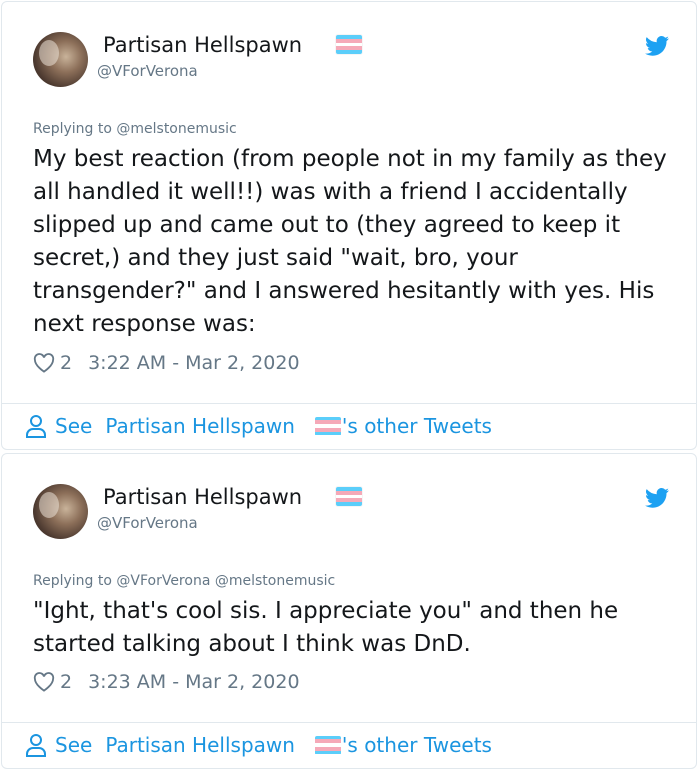 The height and width of the screenshot is (771, 700). What do you see at coordinates (193, 363) in the screenshot?
I see `timestamp: 3:22 AM - Mar 2, 2020` at bounding box center [193, 363].